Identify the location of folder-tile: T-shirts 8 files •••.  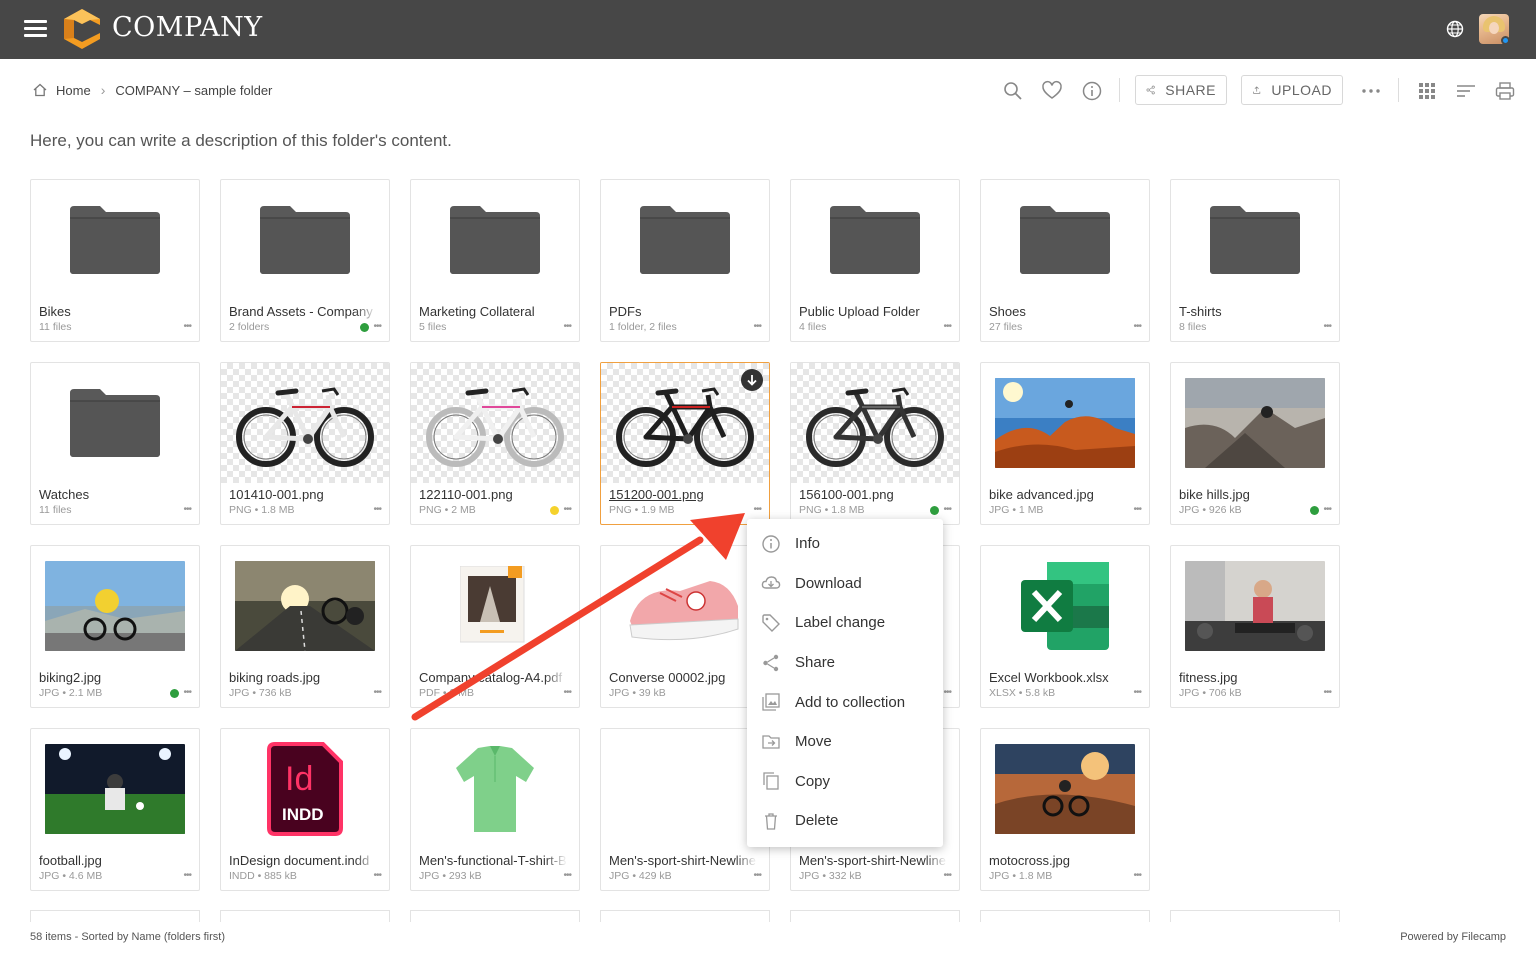
(1255, 260).